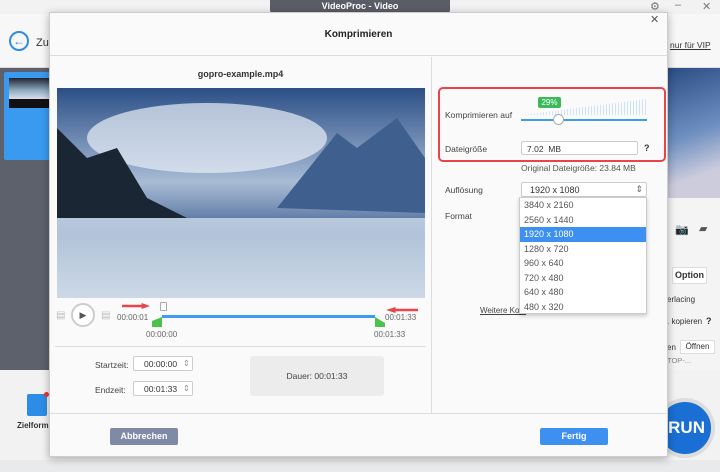  Describe the element at coordinates (110, 390) in the screenshot. I see `endzeit-label: Endzeit:` at that location.